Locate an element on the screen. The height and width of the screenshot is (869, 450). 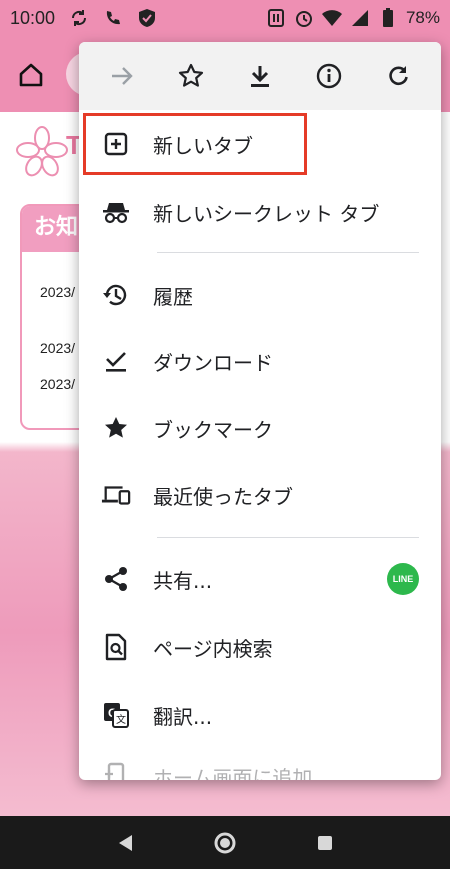
back-icon is located at coordinates (125, 843).